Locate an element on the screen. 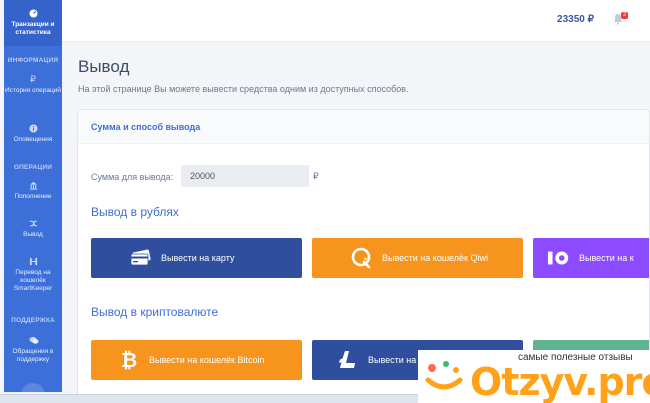 The image size is (650, 403). sidebar-section-operations: ОПЕРАЦИИ is located at coordinates (33, 167).